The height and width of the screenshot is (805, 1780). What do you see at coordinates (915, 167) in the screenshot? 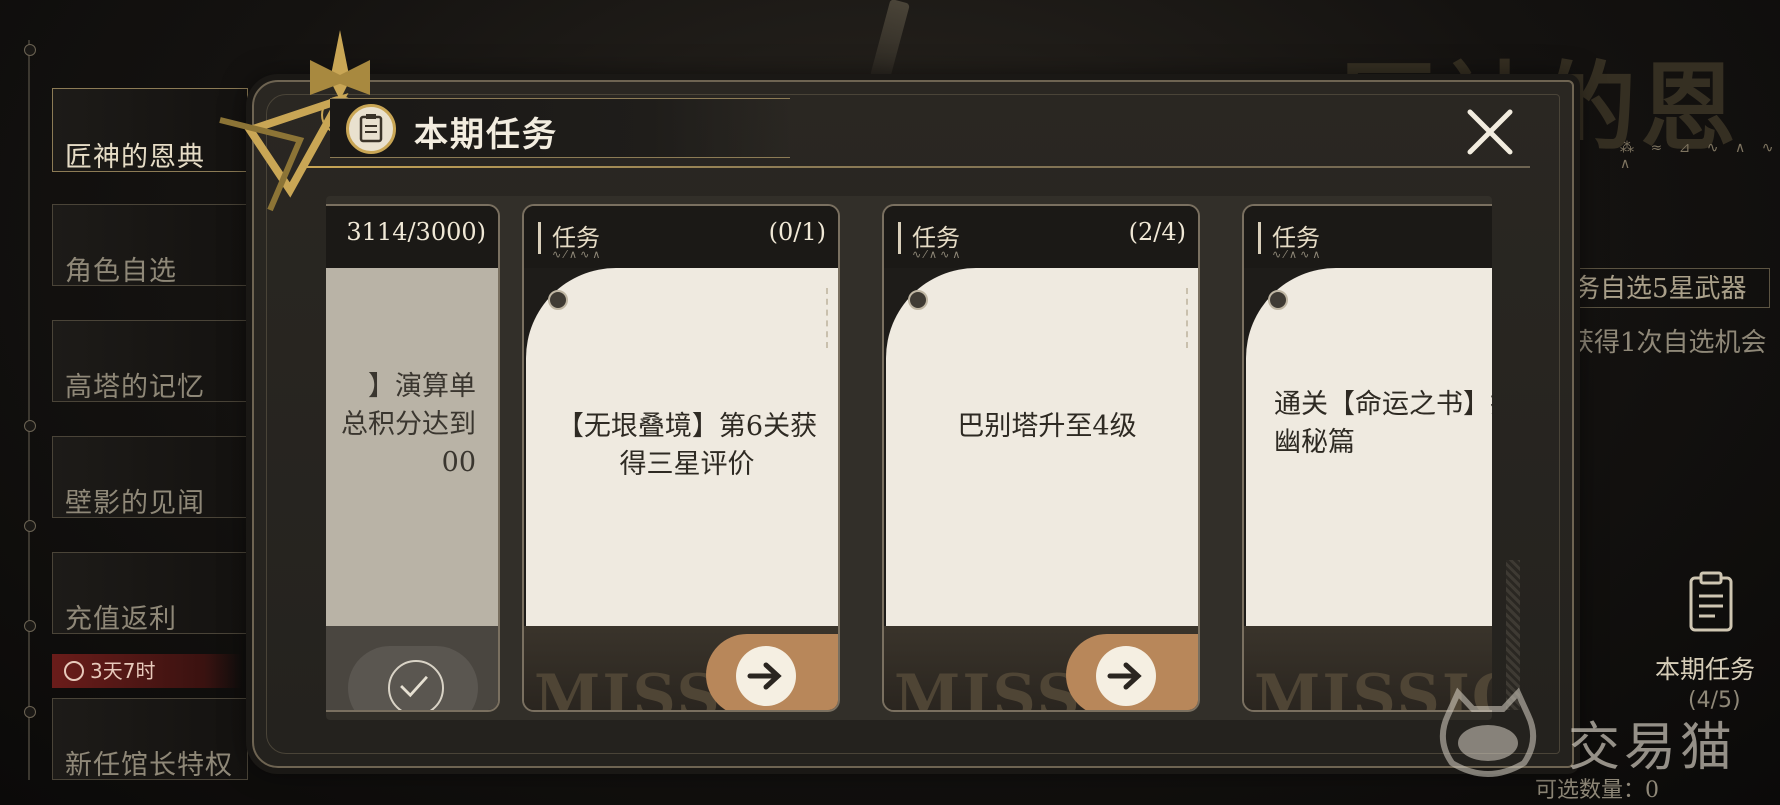
I see `modal-header-line` at bounding box center [915, 167].